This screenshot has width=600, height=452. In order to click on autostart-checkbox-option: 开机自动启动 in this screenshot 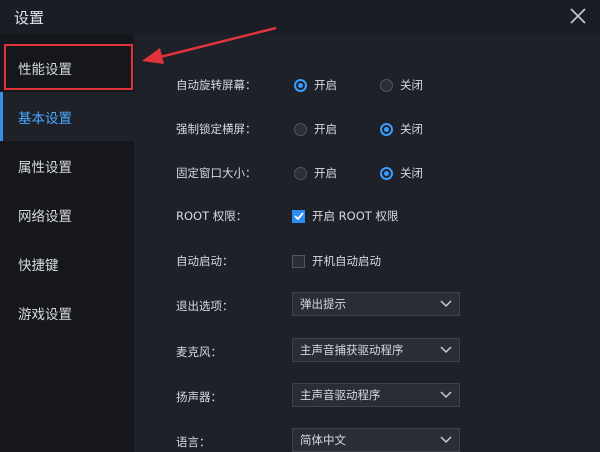, I will do `click(336, 261)`.